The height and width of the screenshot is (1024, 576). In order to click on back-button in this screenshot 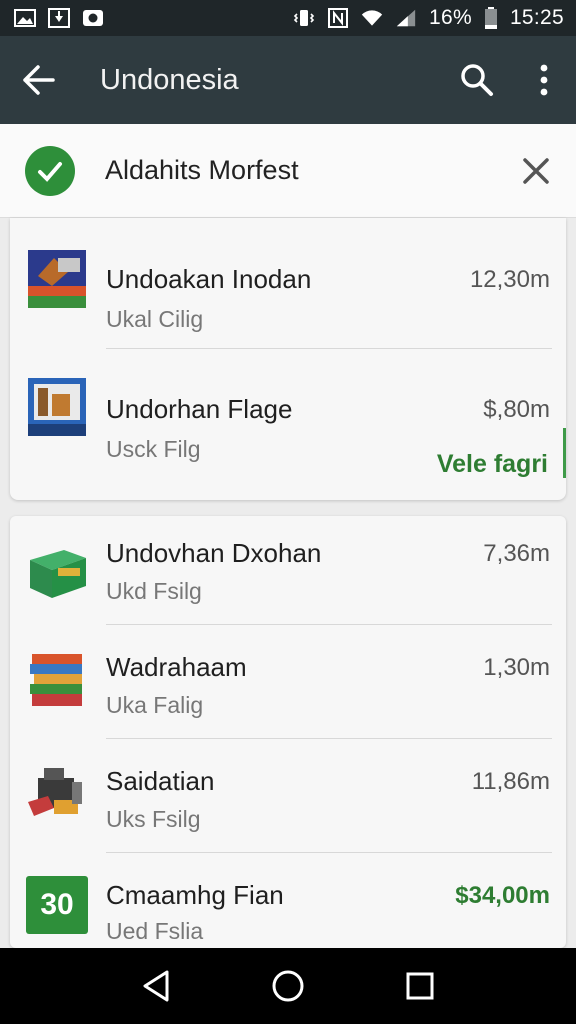, I will do `click(40, 80)`.